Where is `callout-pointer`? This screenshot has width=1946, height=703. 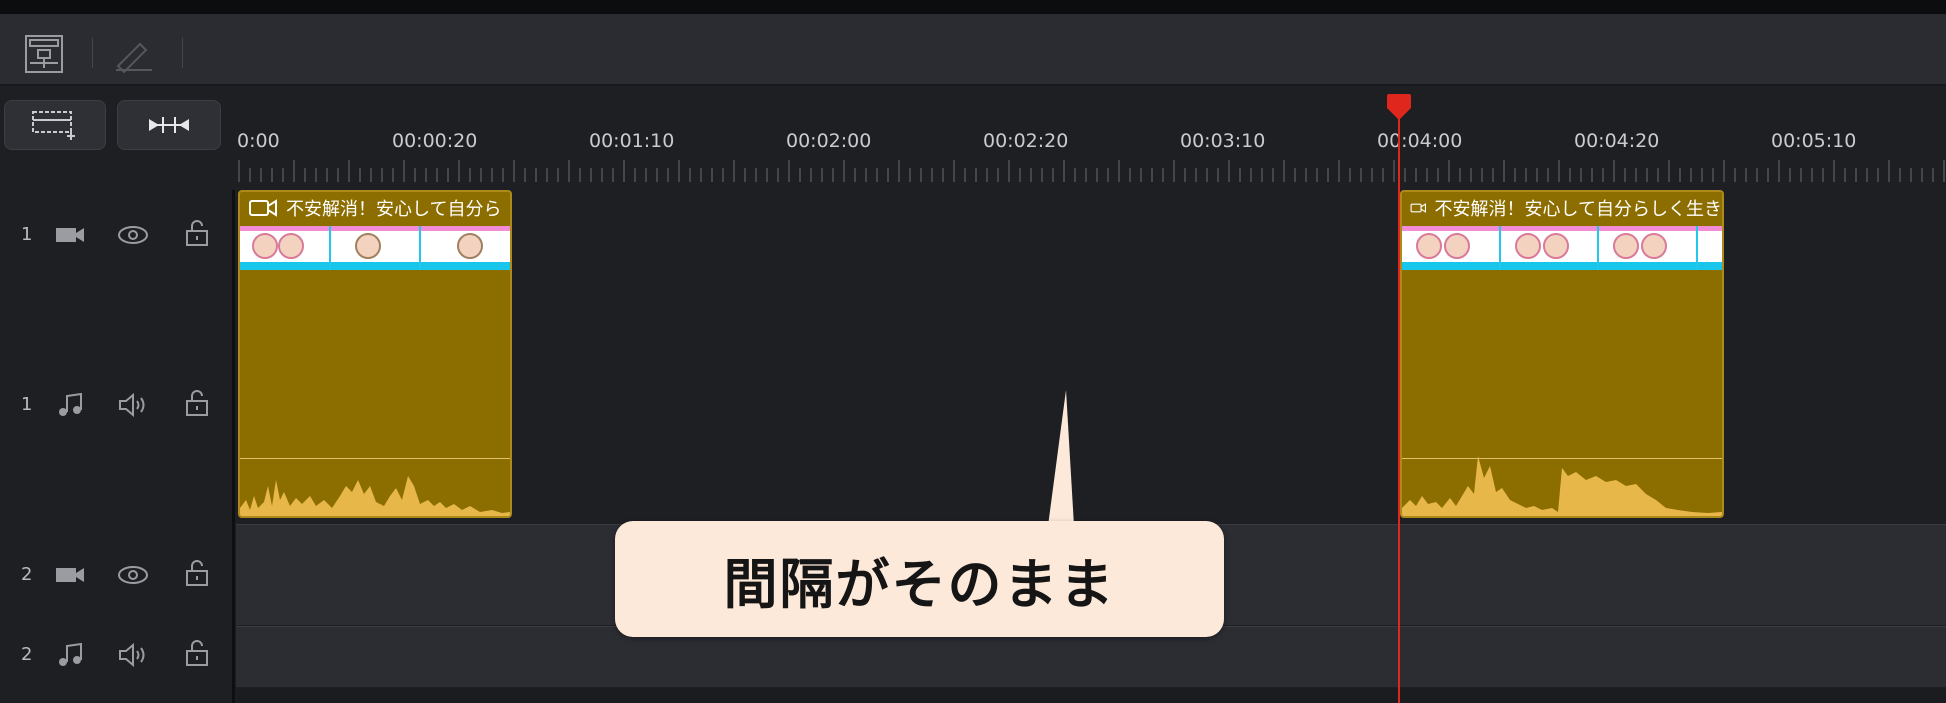
callout-pointer is located at coordinates (1061, 458).